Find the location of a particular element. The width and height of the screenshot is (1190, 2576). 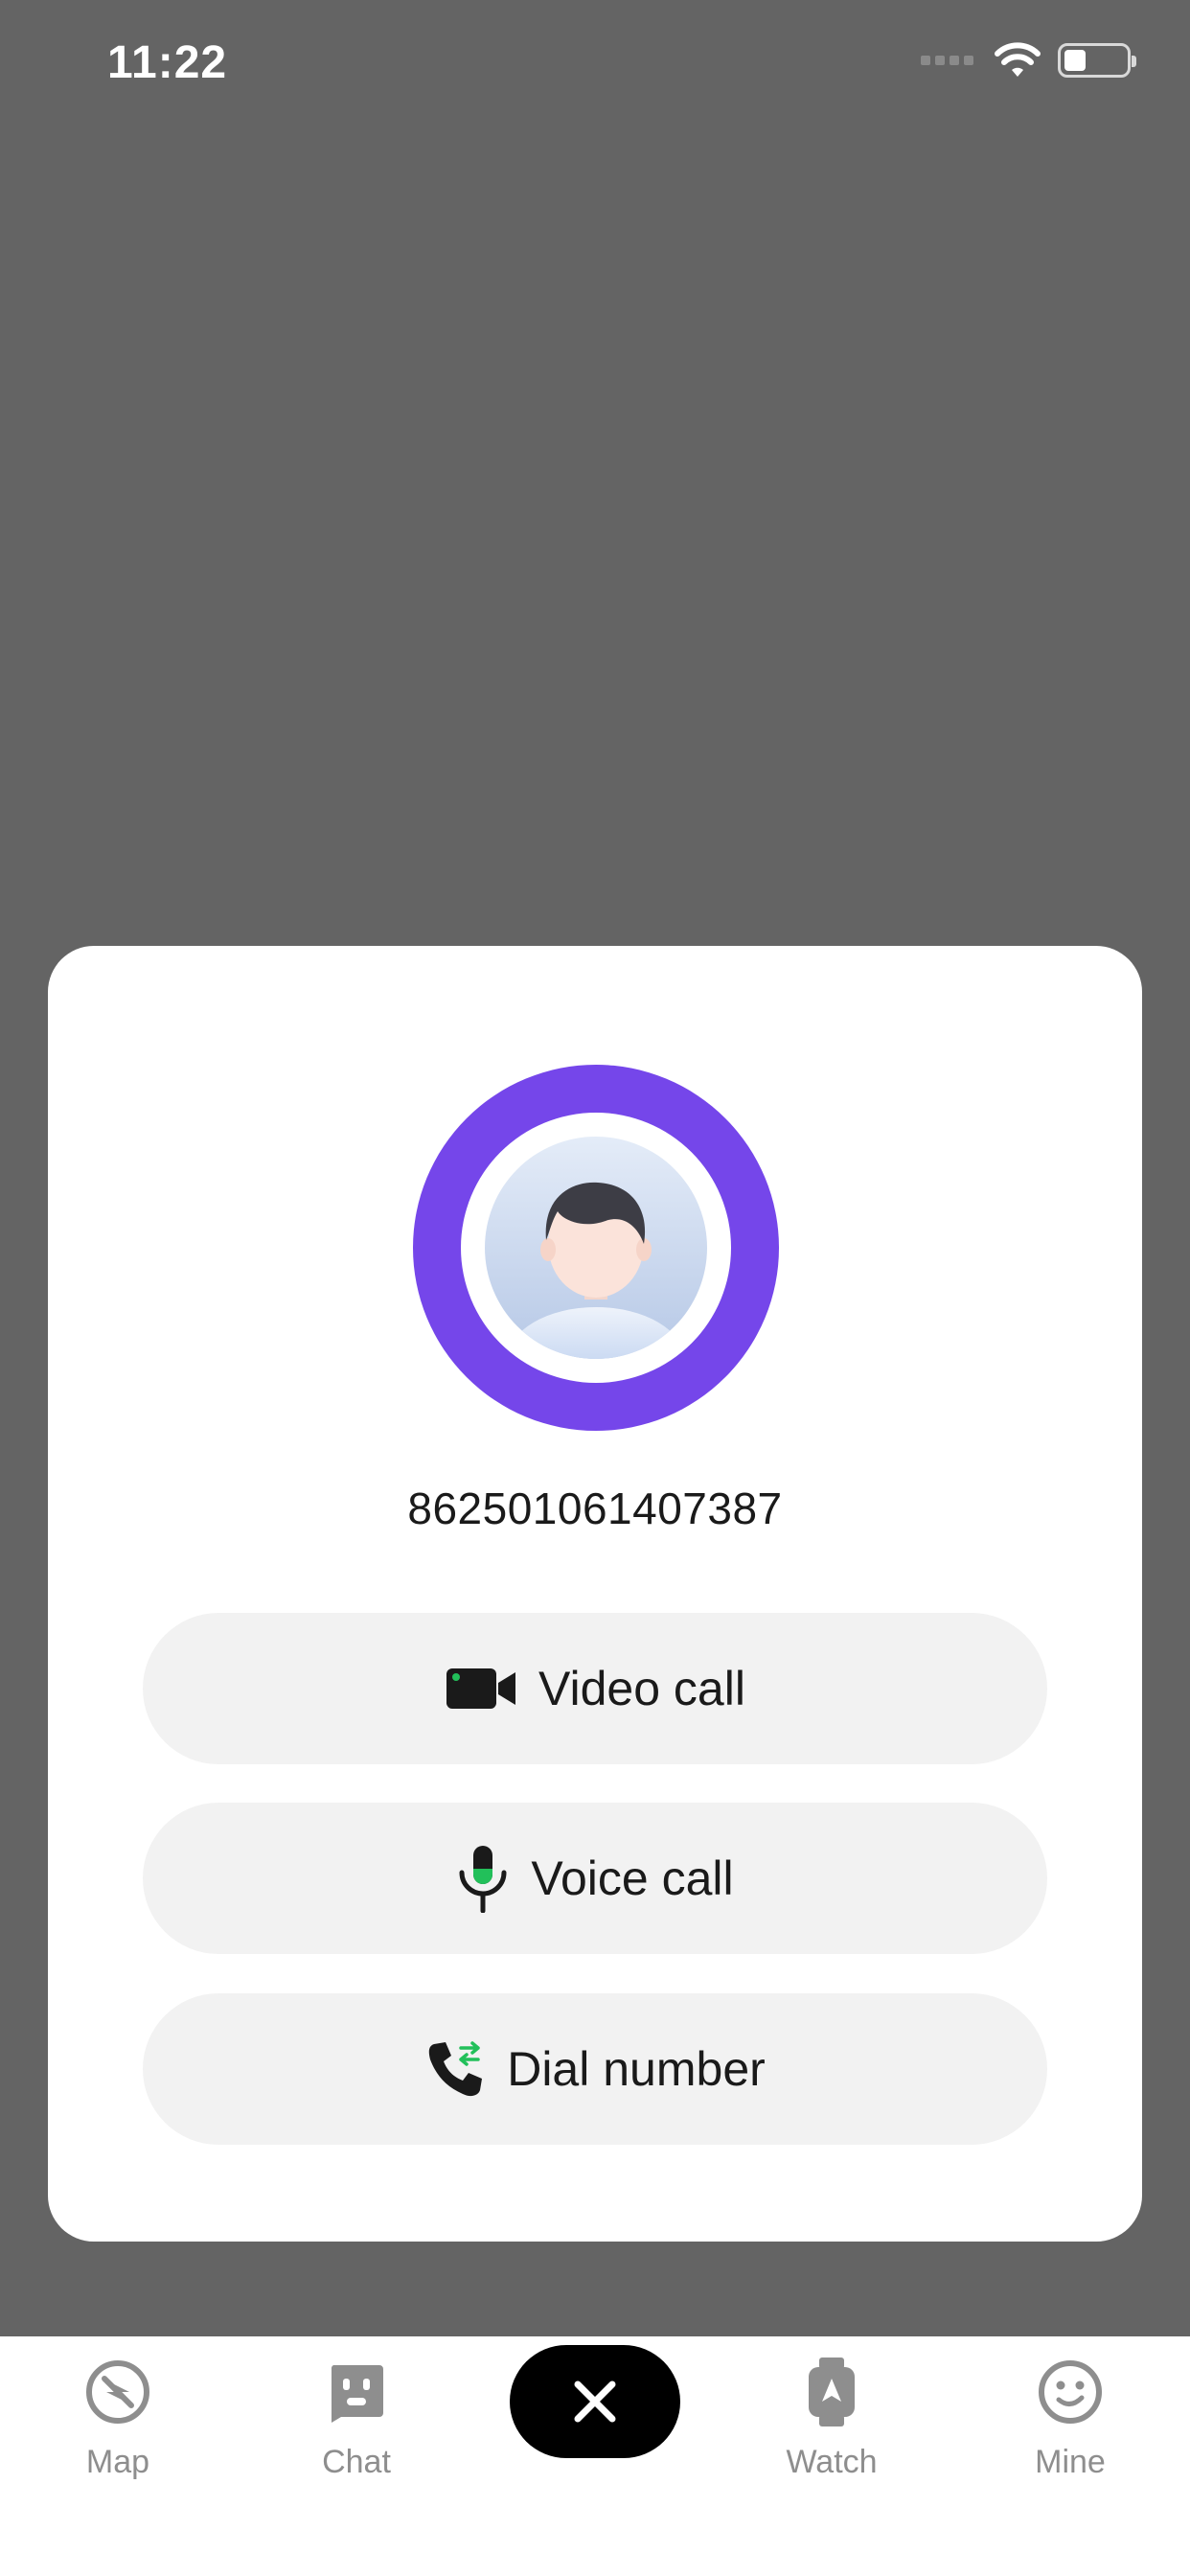

status-icons is located at coordinates (1029, 60).